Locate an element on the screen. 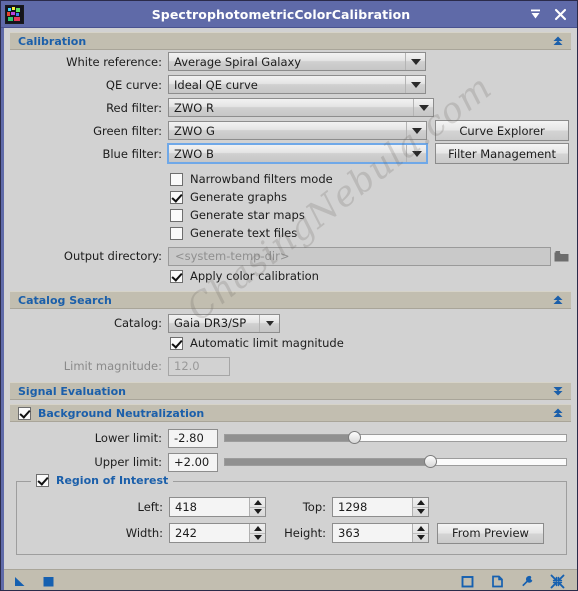 The width and height of the screenshot is (578, 591). from-preview-button: From Preview is located at coordinates (490, 533).